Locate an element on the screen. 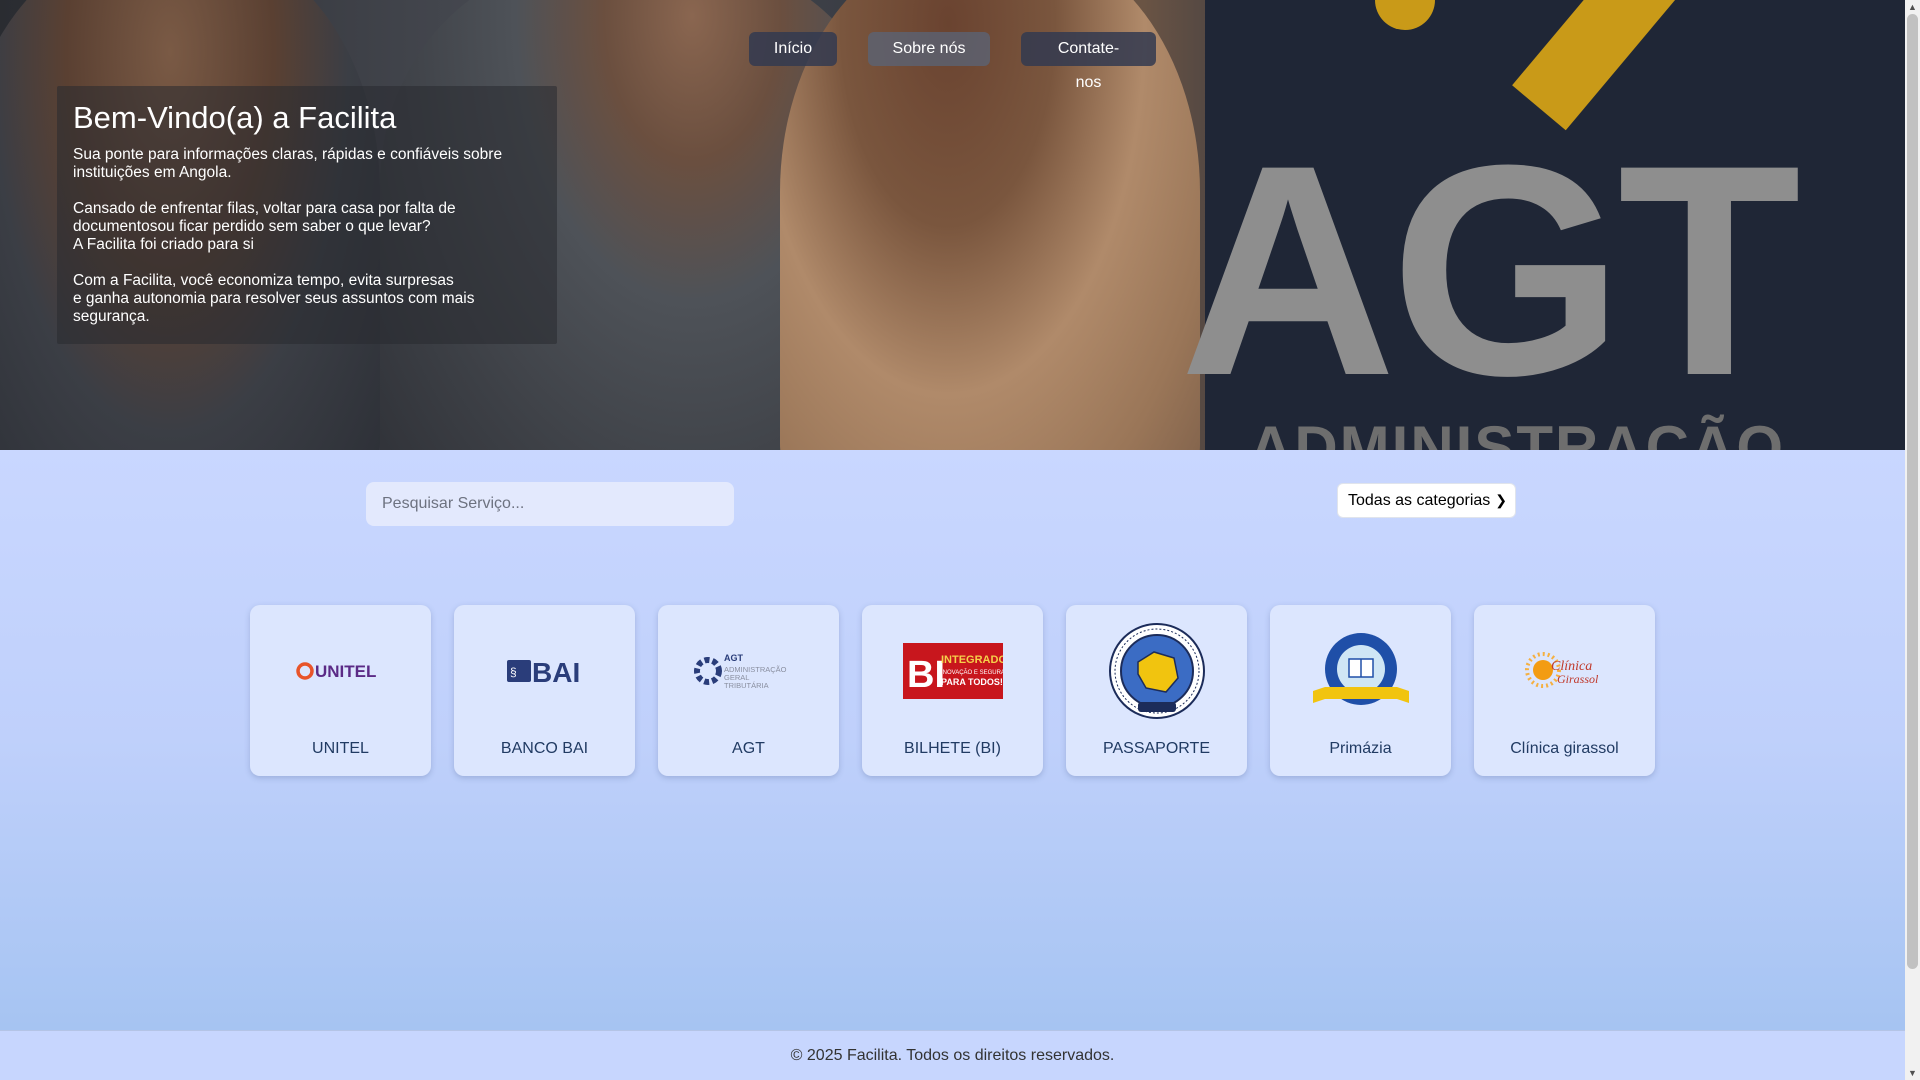 Image resolution: width=1920 pixels, height=1080 pixels. svg-text: AGT is located at coordinates (734, 658).